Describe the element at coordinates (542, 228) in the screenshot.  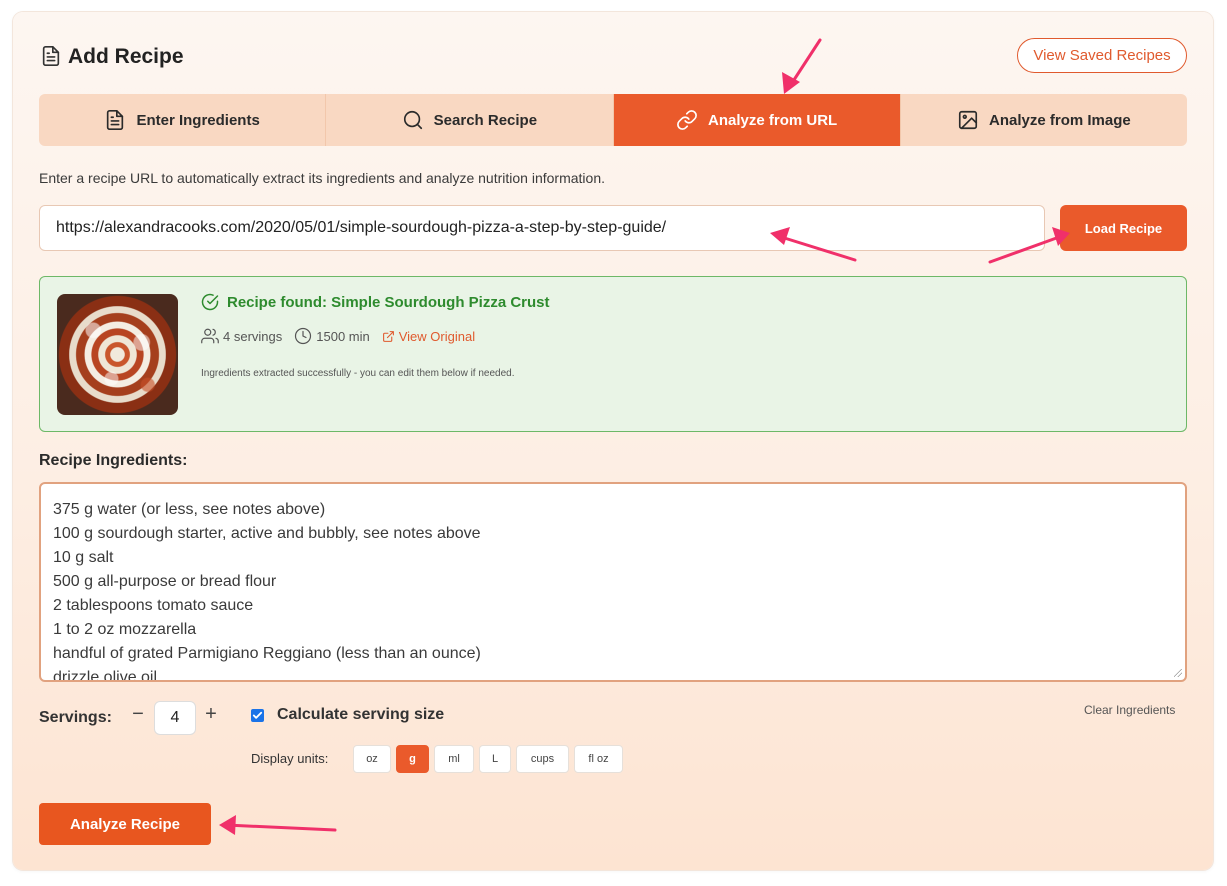
I see `recipe-url-input` at that location.